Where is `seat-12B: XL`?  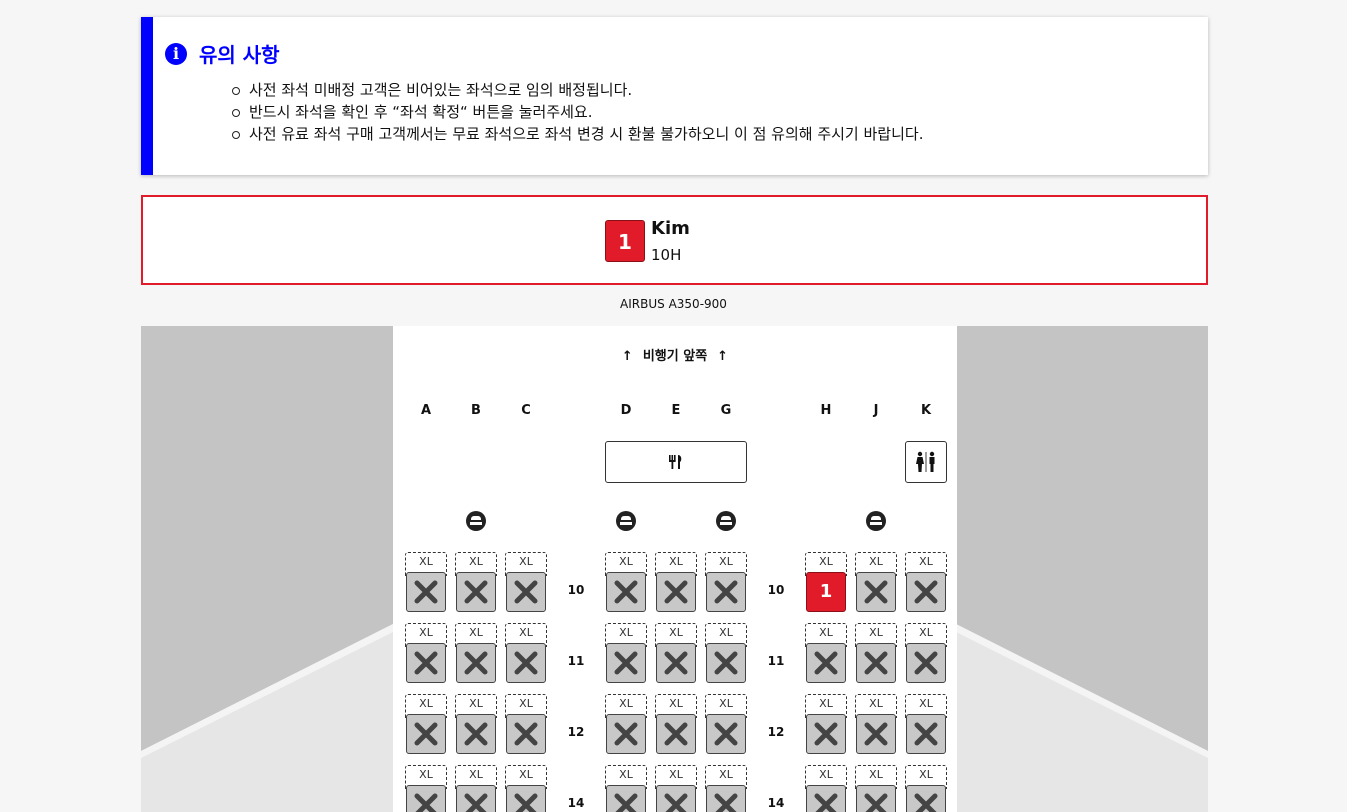
seat-12B: XL is located at coordinates (476, 724).